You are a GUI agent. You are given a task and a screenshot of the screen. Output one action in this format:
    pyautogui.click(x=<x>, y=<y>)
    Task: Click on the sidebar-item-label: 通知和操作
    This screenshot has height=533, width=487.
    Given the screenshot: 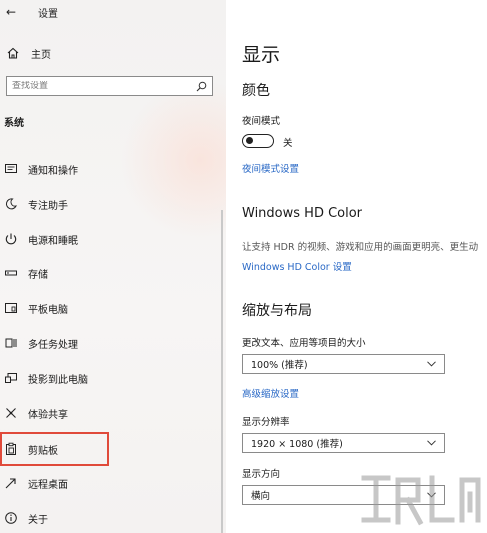 What is the action you would take?
    pyautogui.click(x=53, y=171)
    